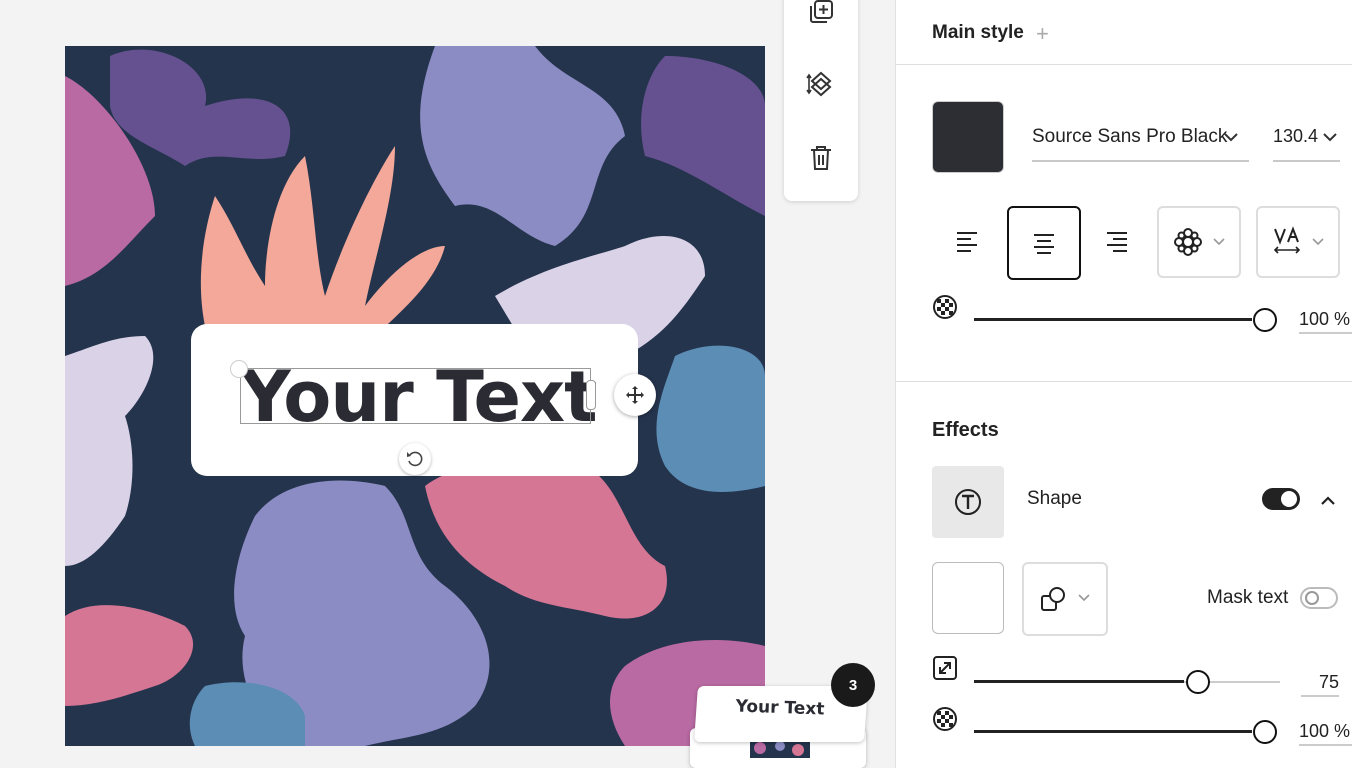  I want to click on rotate-icon, so click(415, 459).